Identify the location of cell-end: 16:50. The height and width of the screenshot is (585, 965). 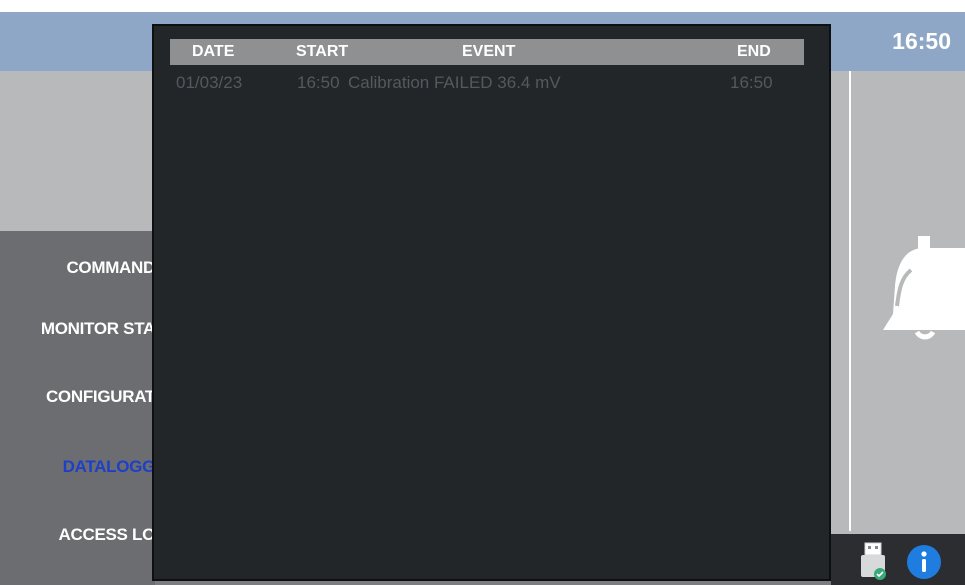
(751, 82).